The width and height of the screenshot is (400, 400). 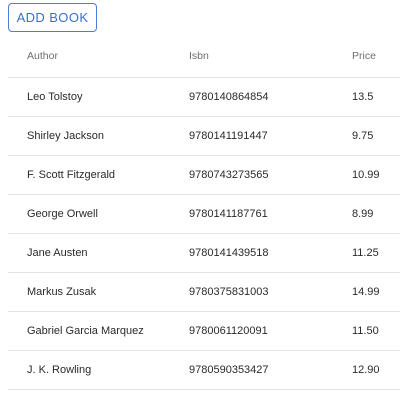 I want to click on table-row: Markus Zusak 9780375831003 14.99, so click(x=204, y=292).